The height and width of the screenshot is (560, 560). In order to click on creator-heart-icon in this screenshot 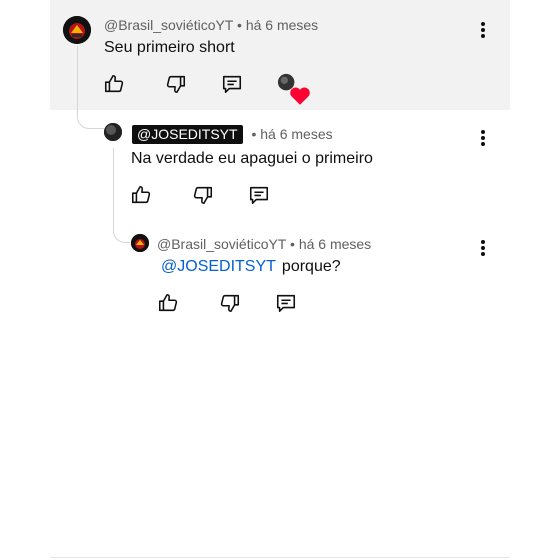, I will do `click(293, 89)`.